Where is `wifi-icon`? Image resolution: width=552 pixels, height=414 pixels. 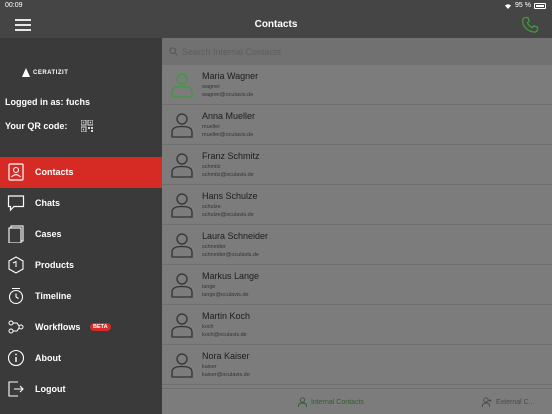
wifi-icon is located at coordinates (508, 6).